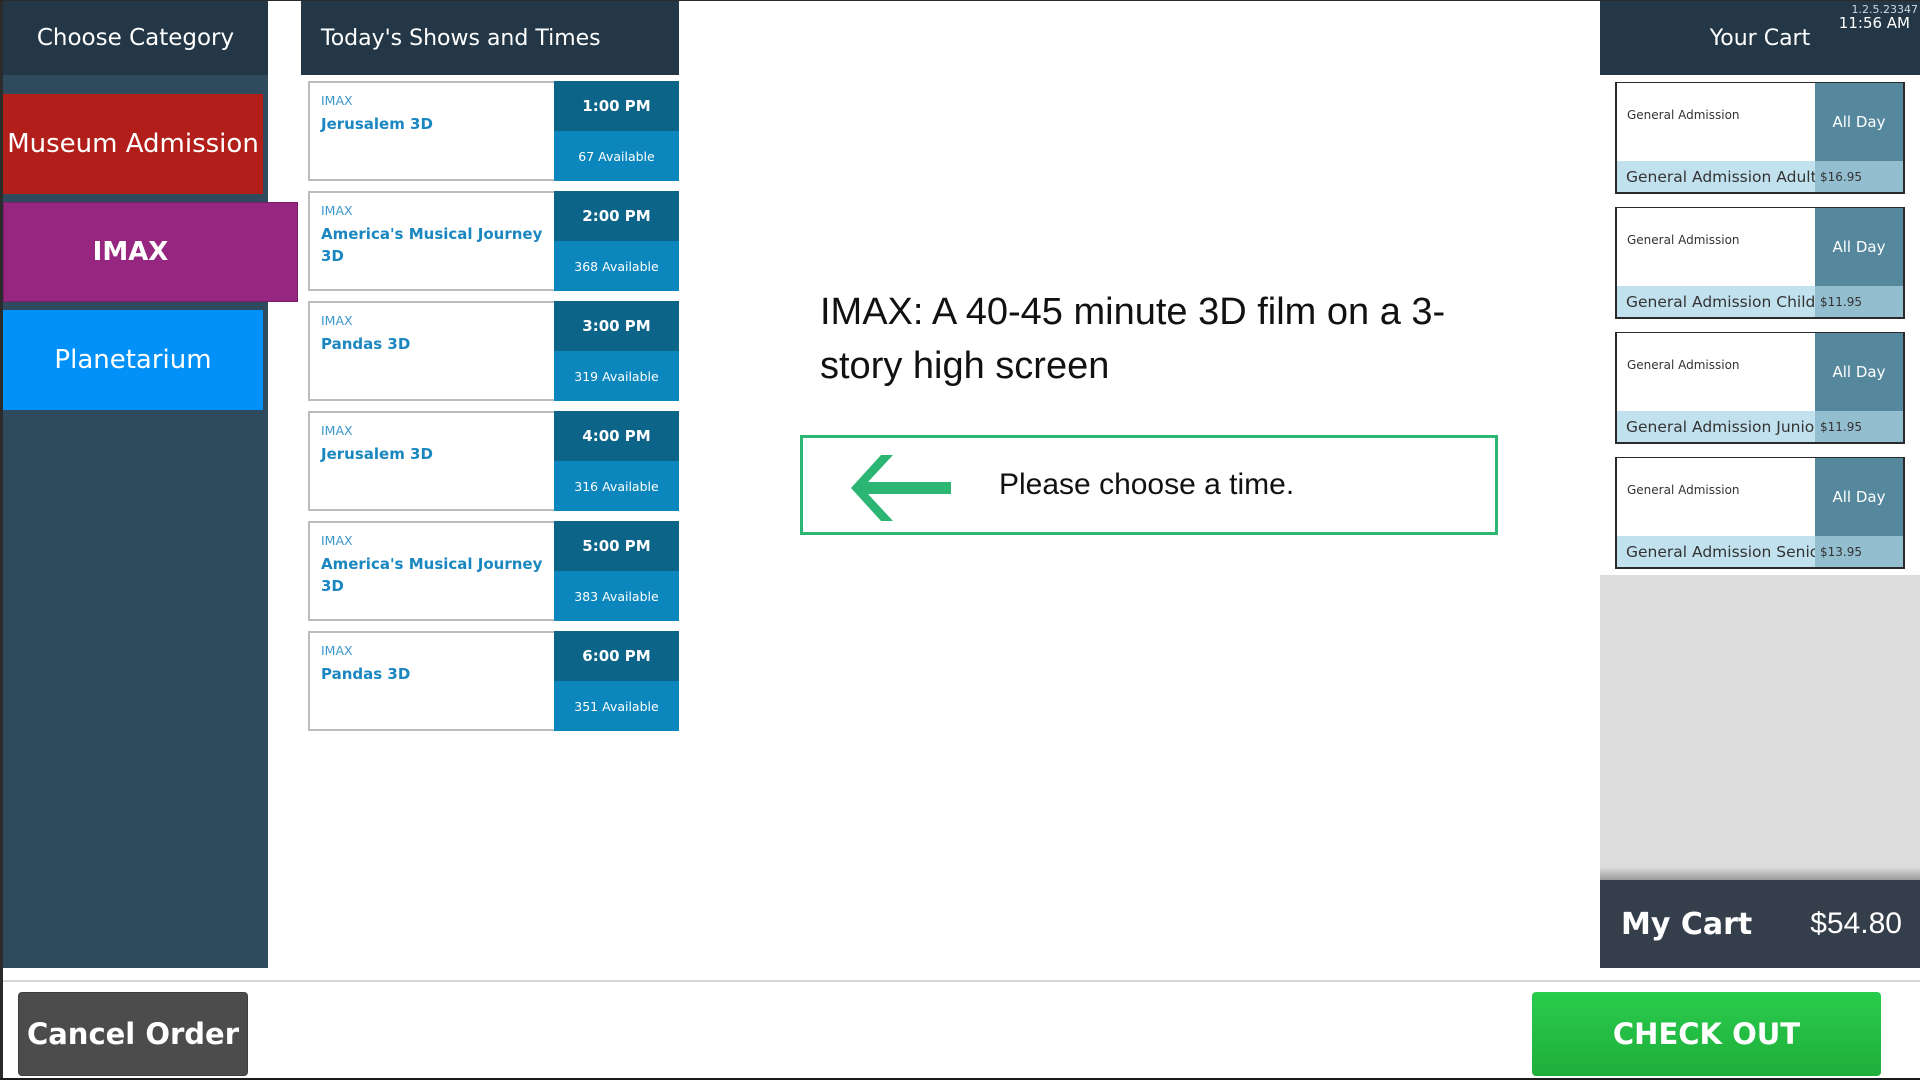 The image size is (1920, 1080). I want to click on cart-header: Your Cart 1.2.5.23347 11:56 AM, so click(1760, 38).